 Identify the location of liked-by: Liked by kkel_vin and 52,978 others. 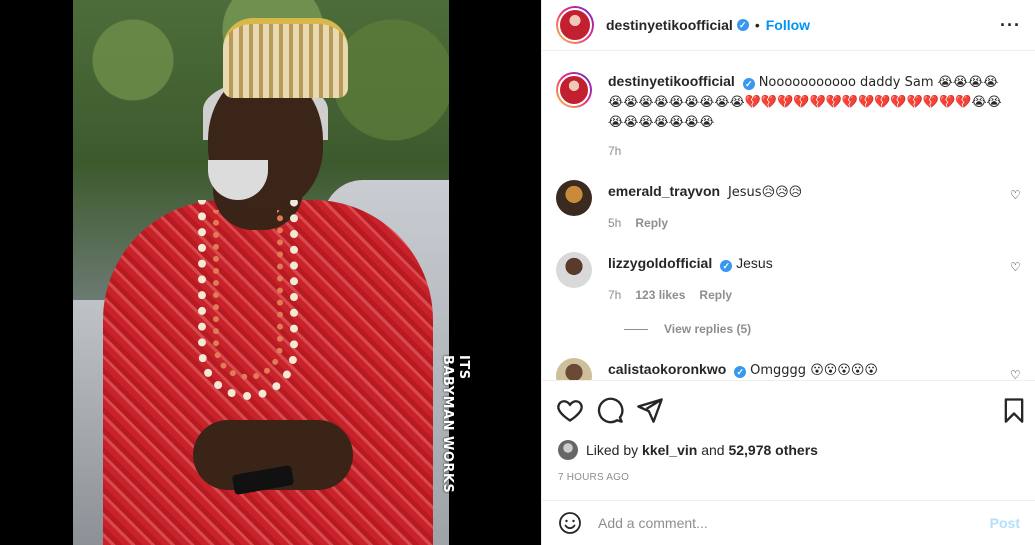
(688, 450).